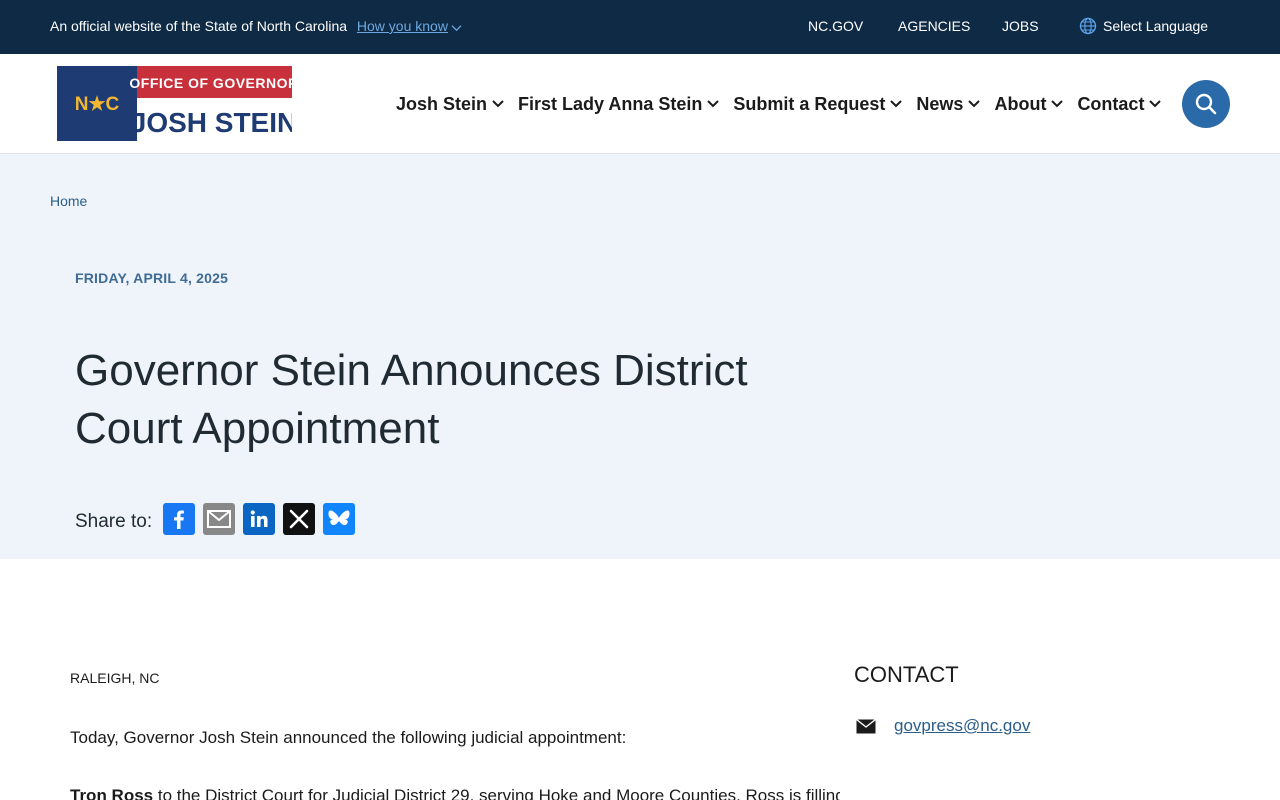 This screenshot has width=1280, height=800. I want to click on email-icon, so click(219, 519).